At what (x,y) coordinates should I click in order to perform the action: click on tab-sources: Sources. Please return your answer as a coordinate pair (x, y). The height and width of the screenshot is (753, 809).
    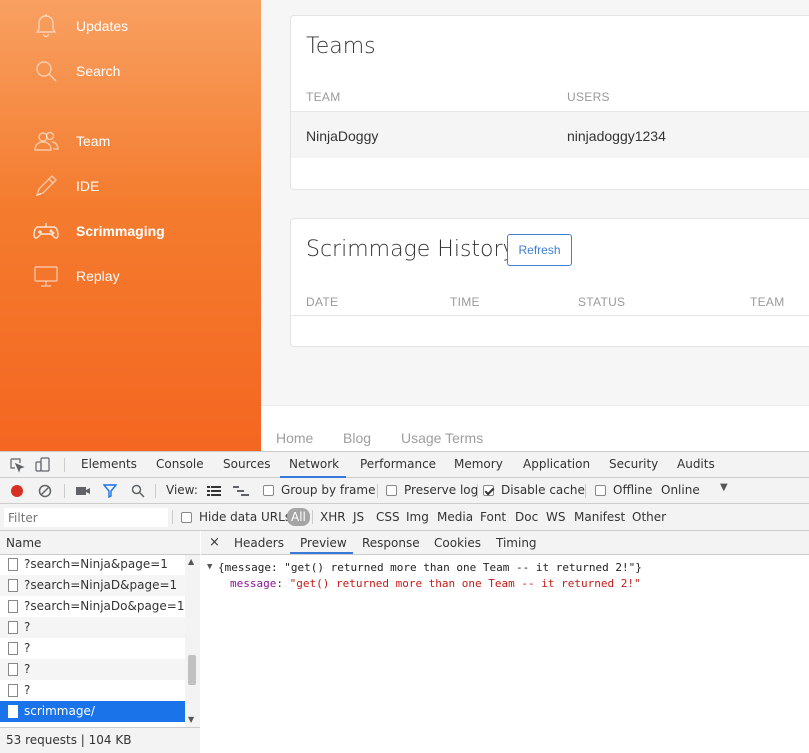
    Looking at the image, I should click on (246, 464).